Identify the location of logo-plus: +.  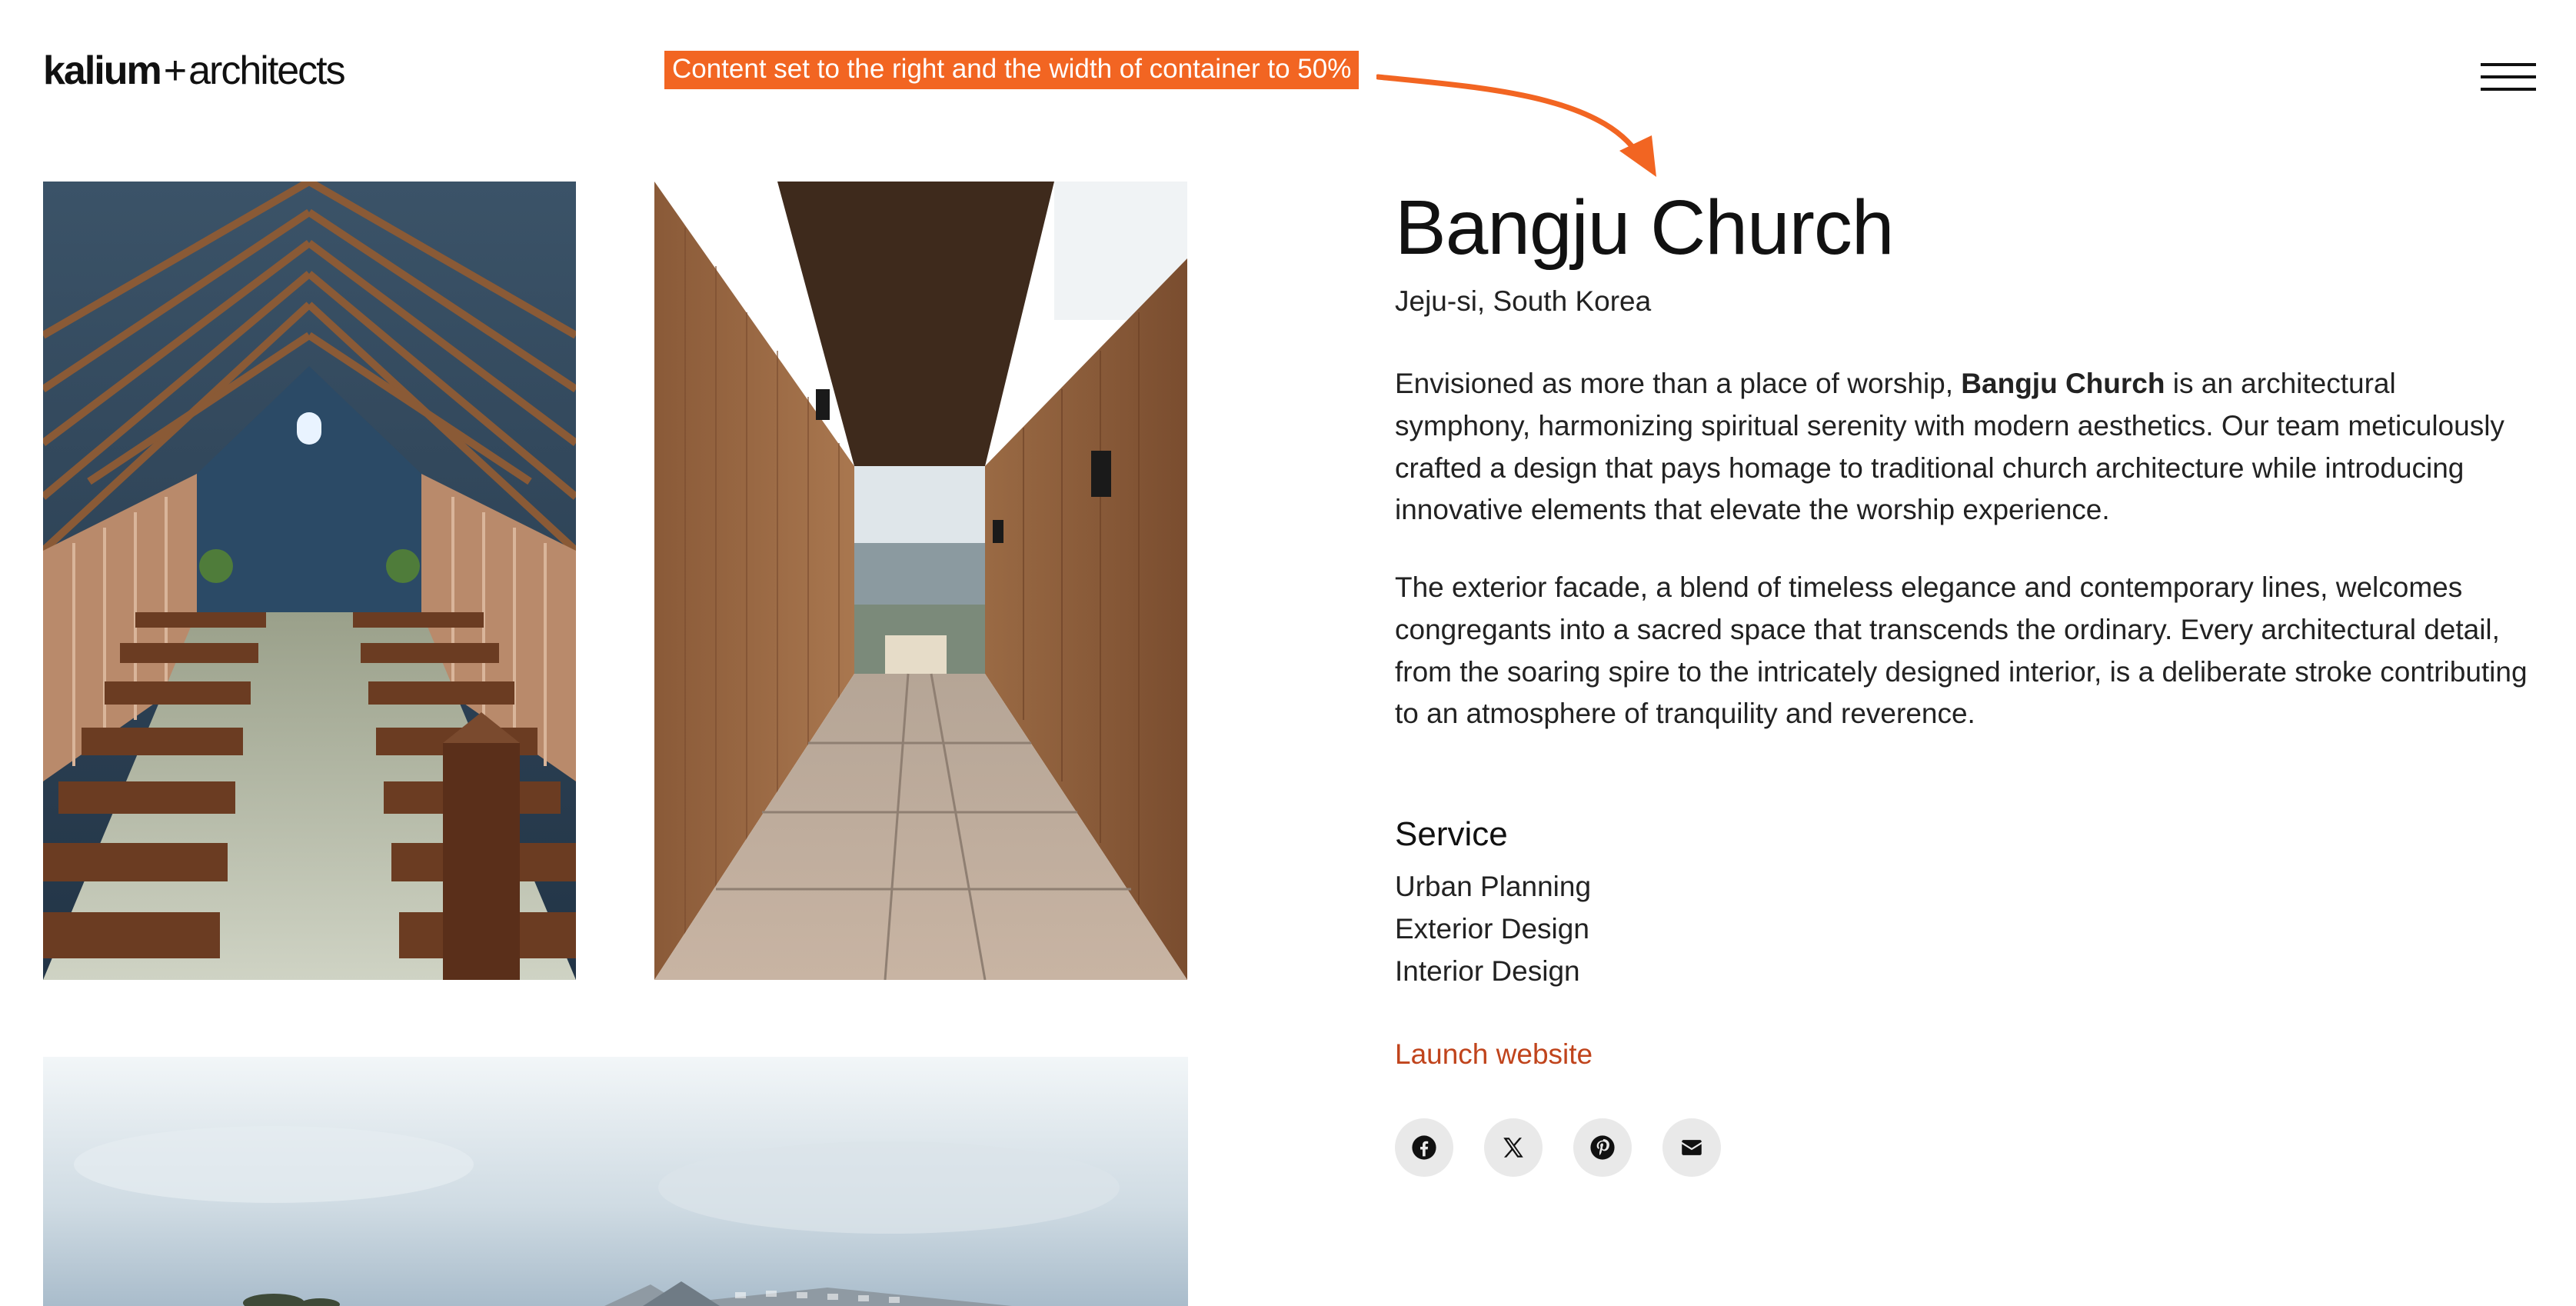
(175, 70).